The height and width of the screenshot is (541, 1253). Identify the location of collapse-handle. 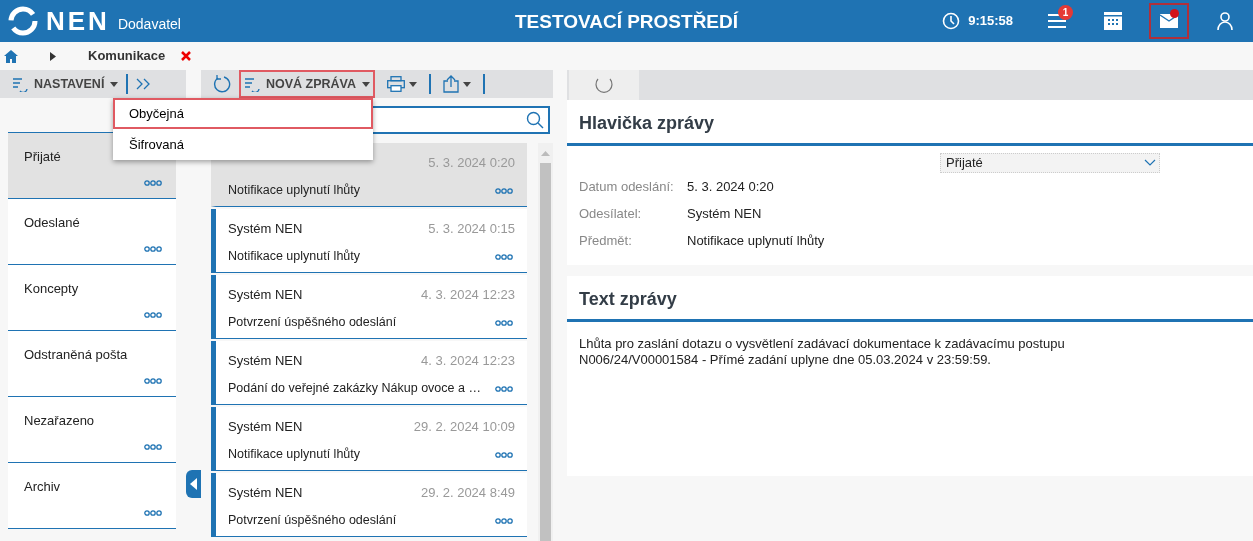
(193, 484).